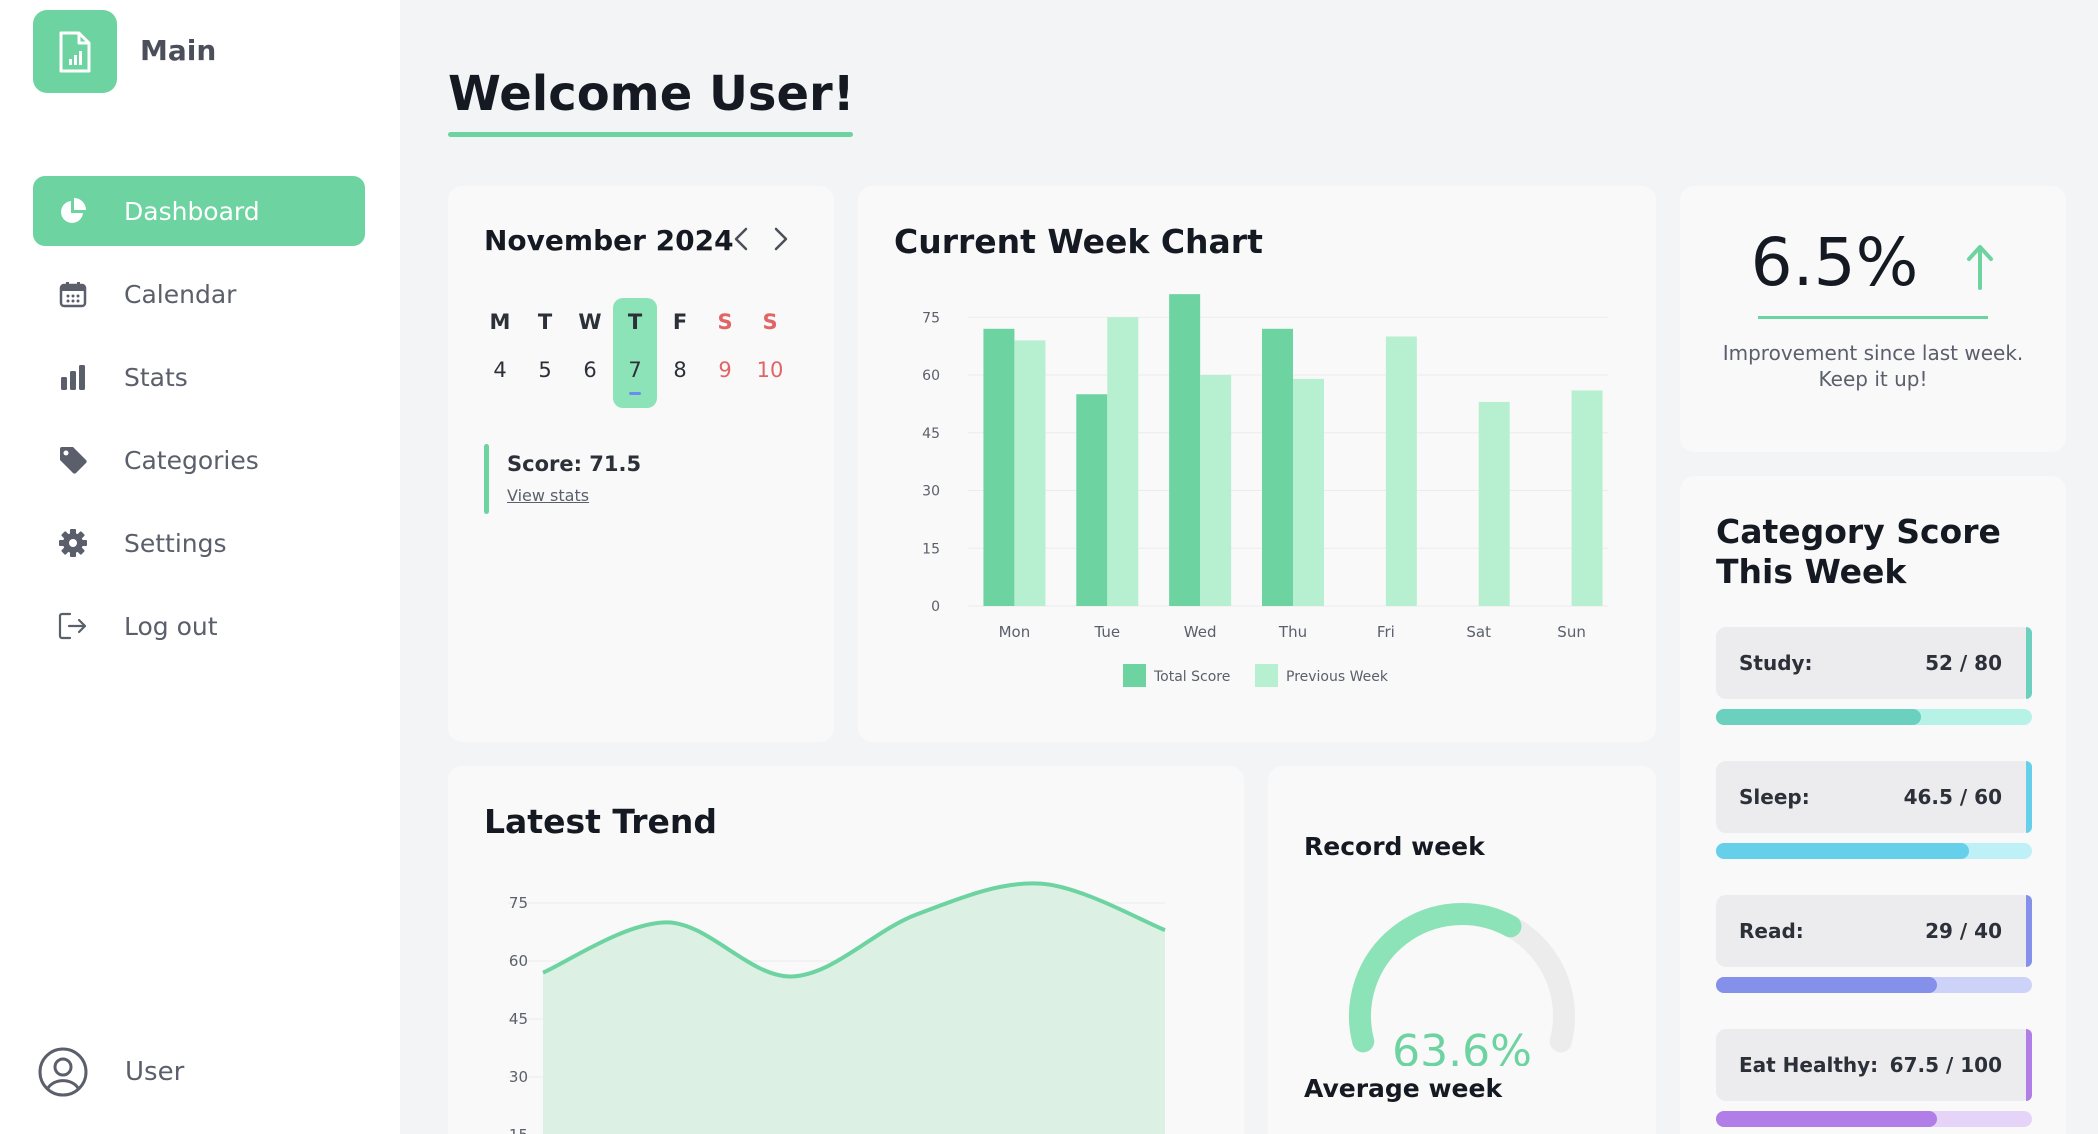 This screenshot has width=2098, height=1134. I want to click on sidebar-item-stats: Stats, so click(199, 377).